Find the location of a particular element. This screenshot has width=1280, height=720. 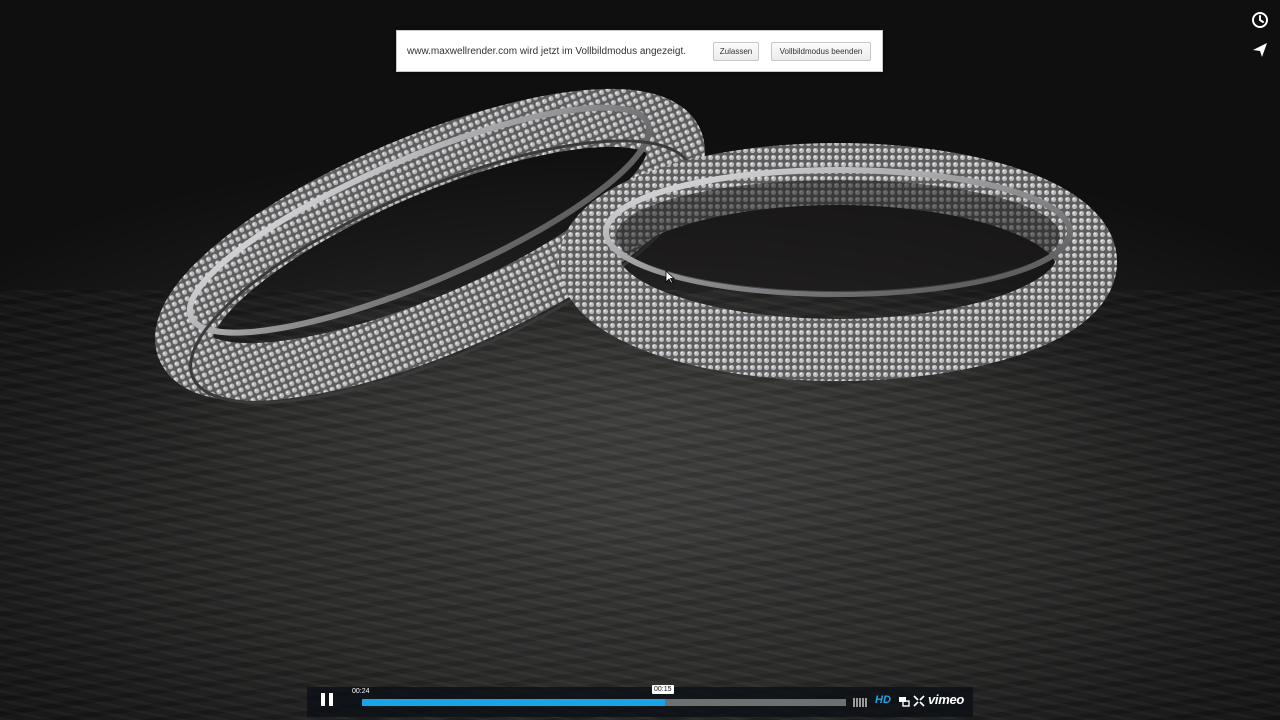

right-ring is located at coordinates (838, 262).